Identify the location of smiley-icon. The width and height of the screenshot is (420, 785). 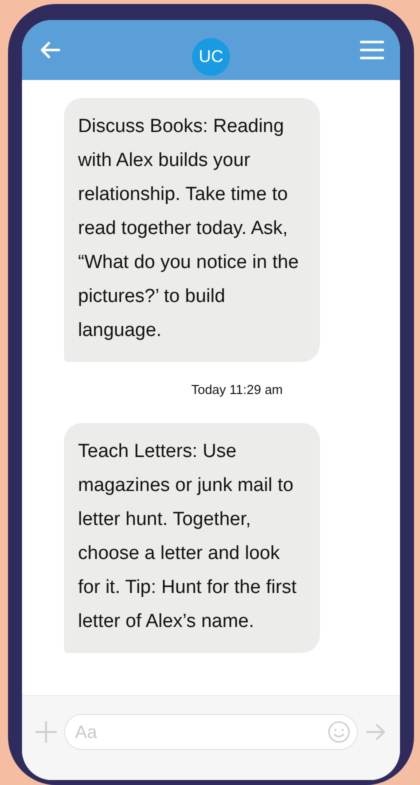
(339, 732).